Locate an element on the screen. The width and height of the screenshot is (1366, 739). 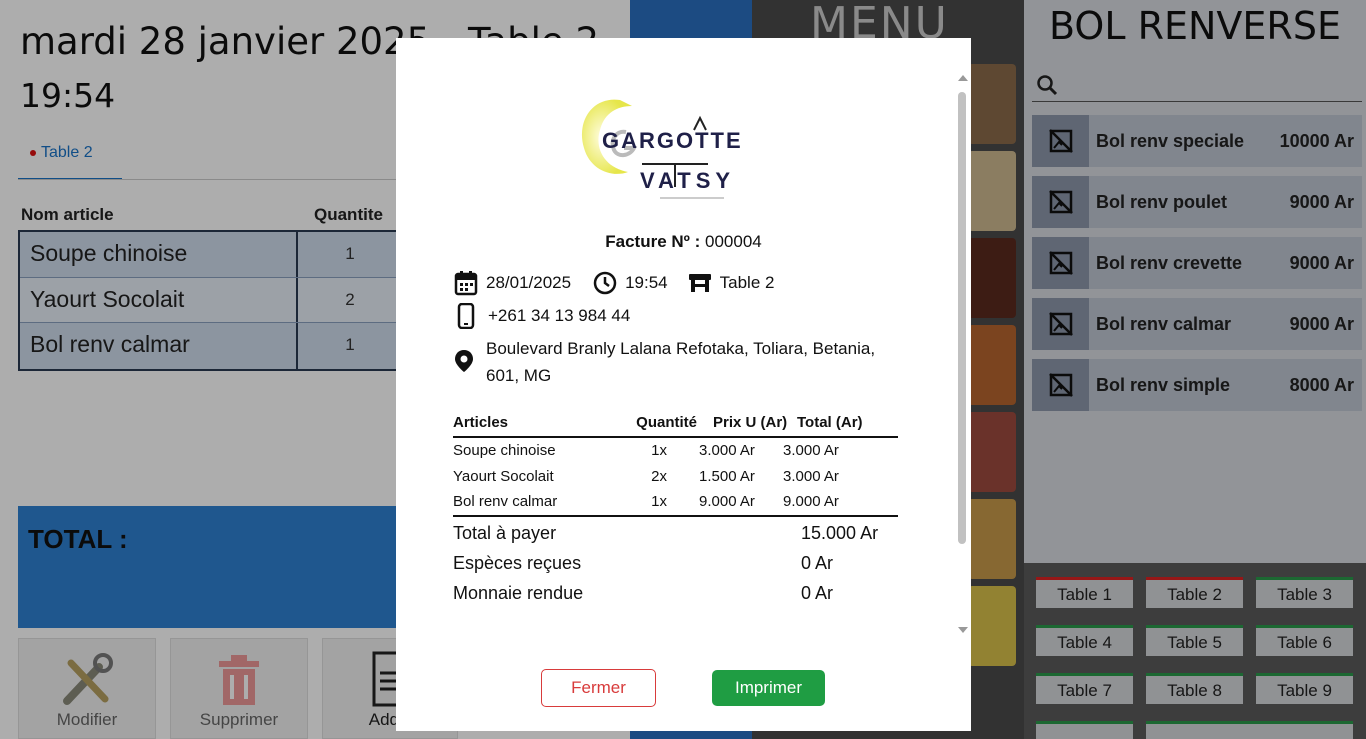
invoice-number-value: 000004 is located at coordinates (733, 241).